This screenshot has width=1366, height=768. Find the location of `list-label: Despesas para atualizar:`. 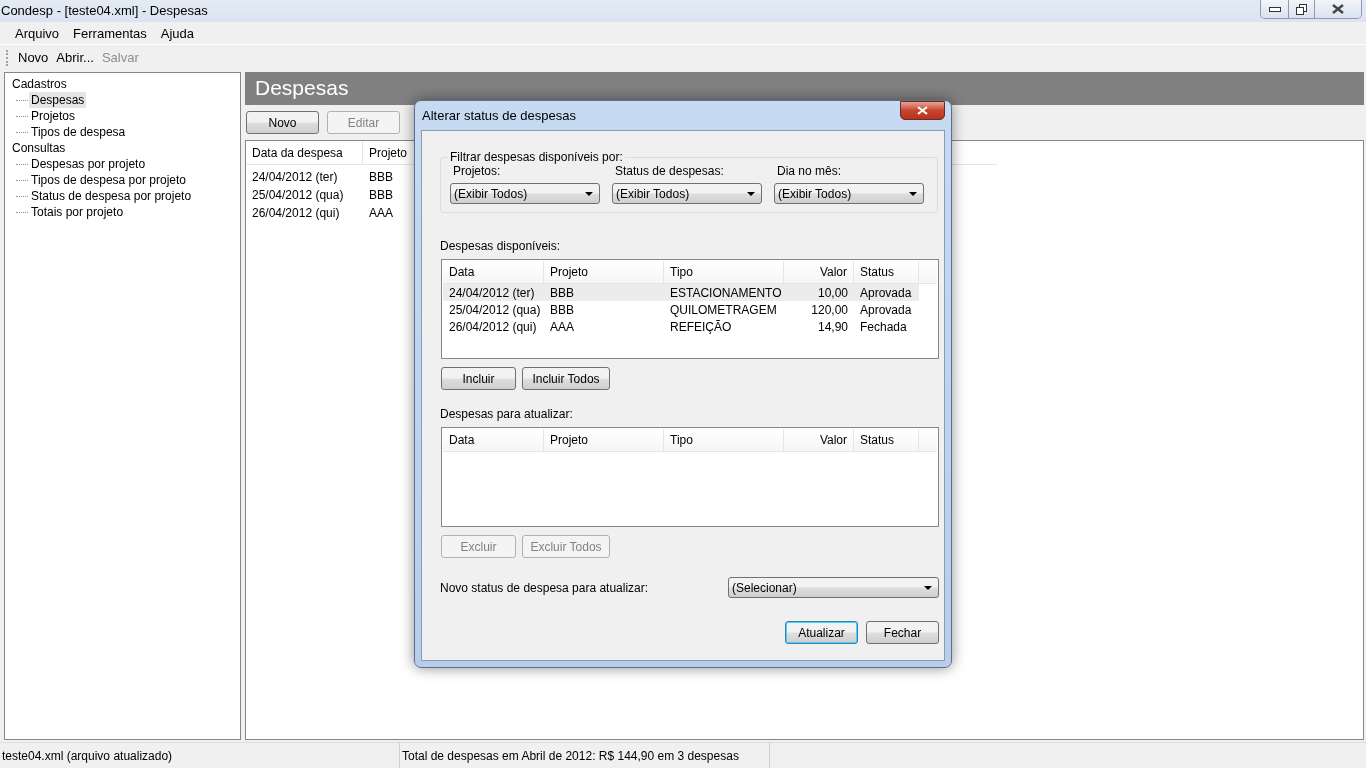

list-label: Despesas para atualizar: is located at coordinates (506, 414).